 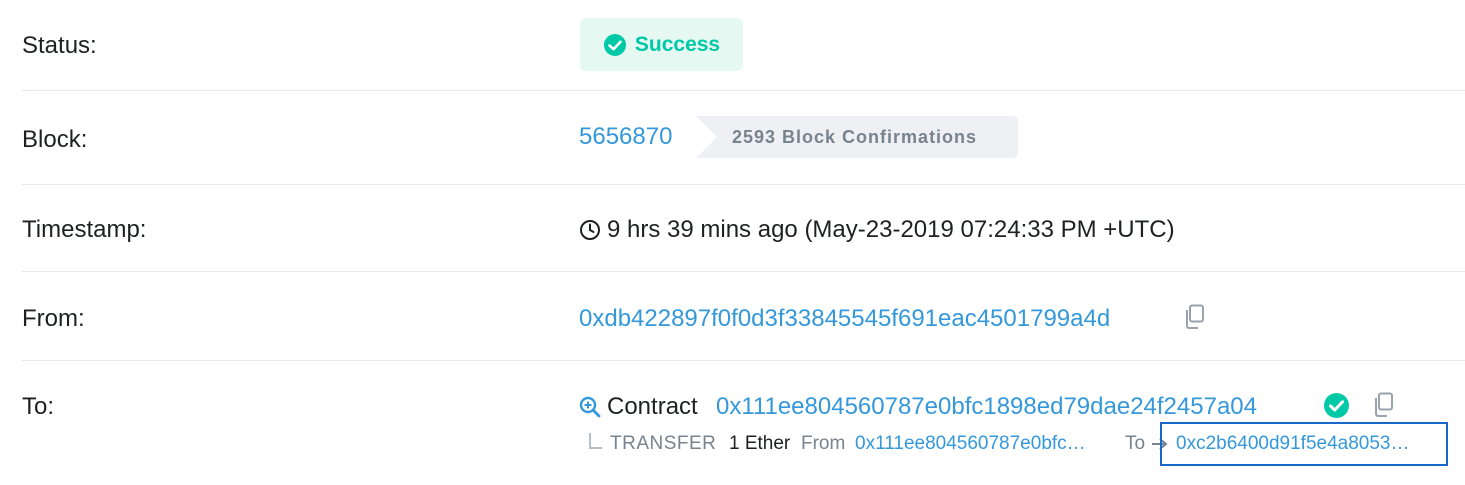 I want to click on status-value: Success, so click(x=677, y=44).